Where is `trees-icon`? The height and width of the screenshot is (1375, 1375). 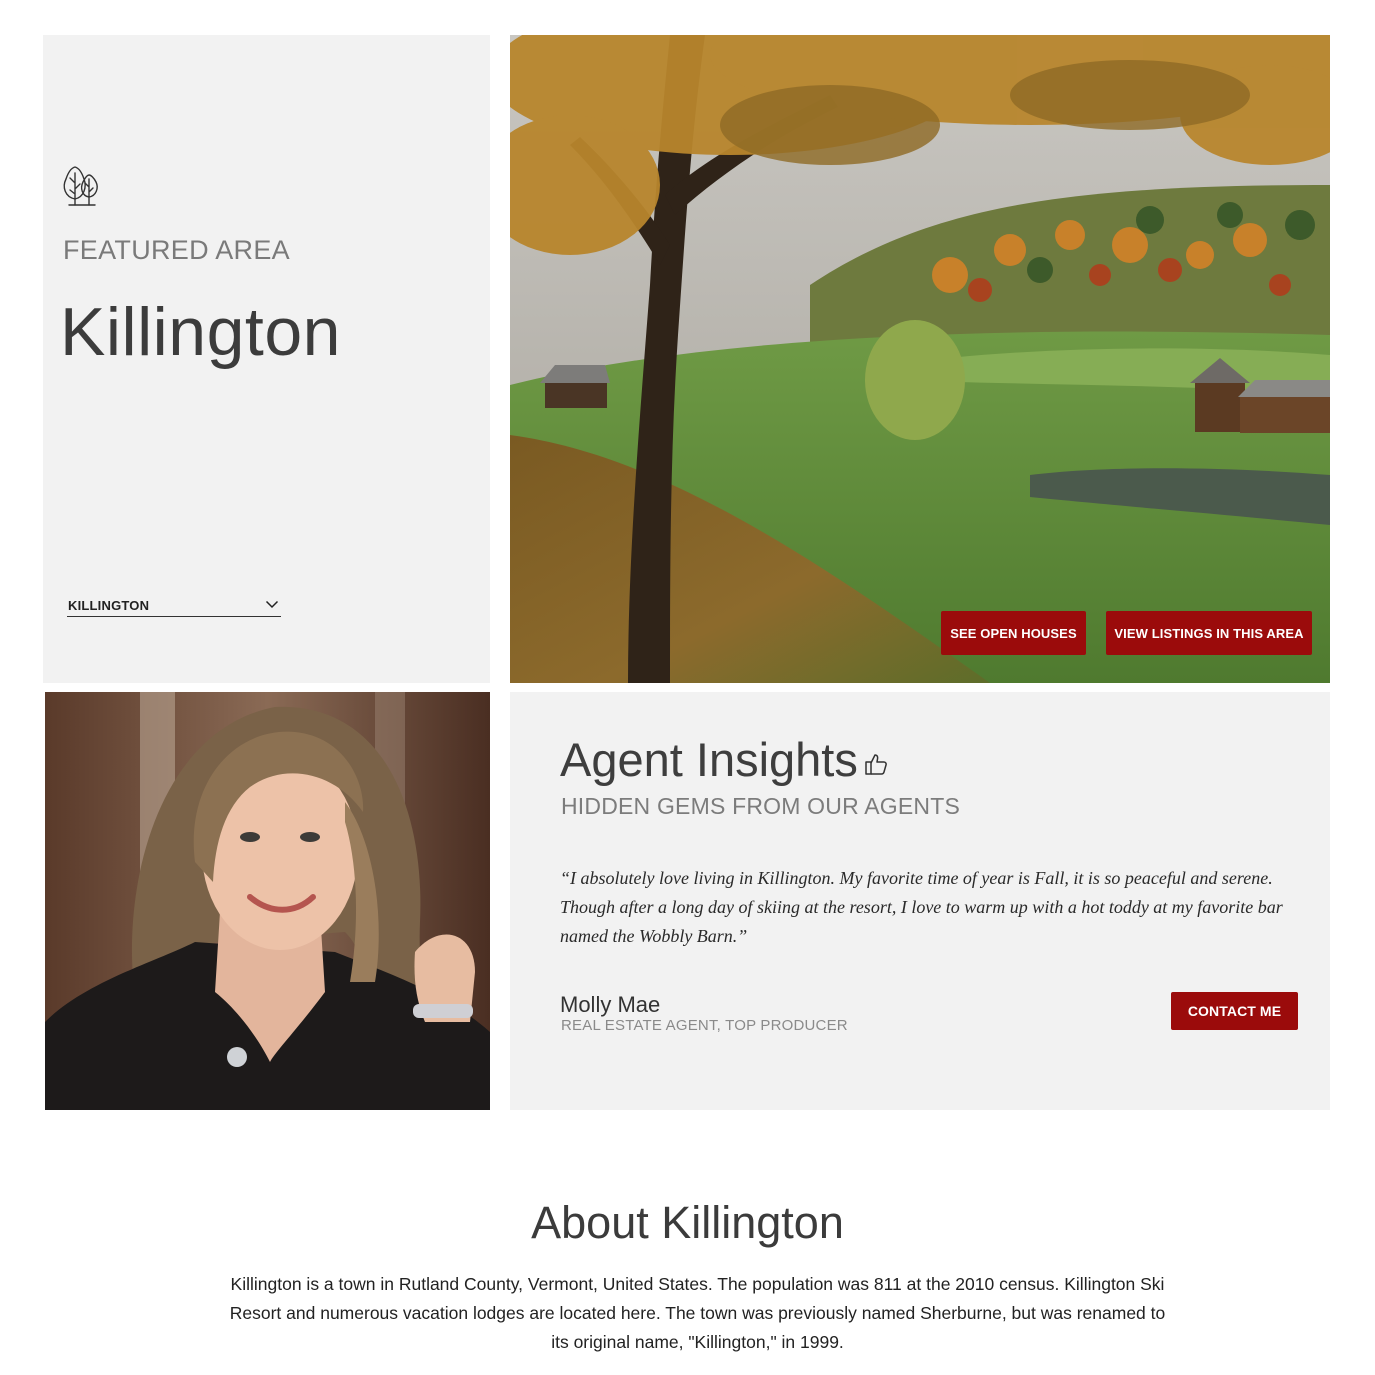 trees-icon is located at coordinates (82, 185).